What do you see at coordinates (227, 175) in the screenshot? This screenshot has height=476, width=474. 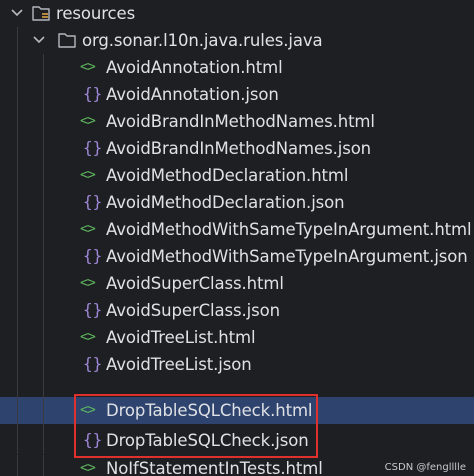 I see `tree-row-label: AvoidMethodDeclaration.html` at bounding box center [227, 175].